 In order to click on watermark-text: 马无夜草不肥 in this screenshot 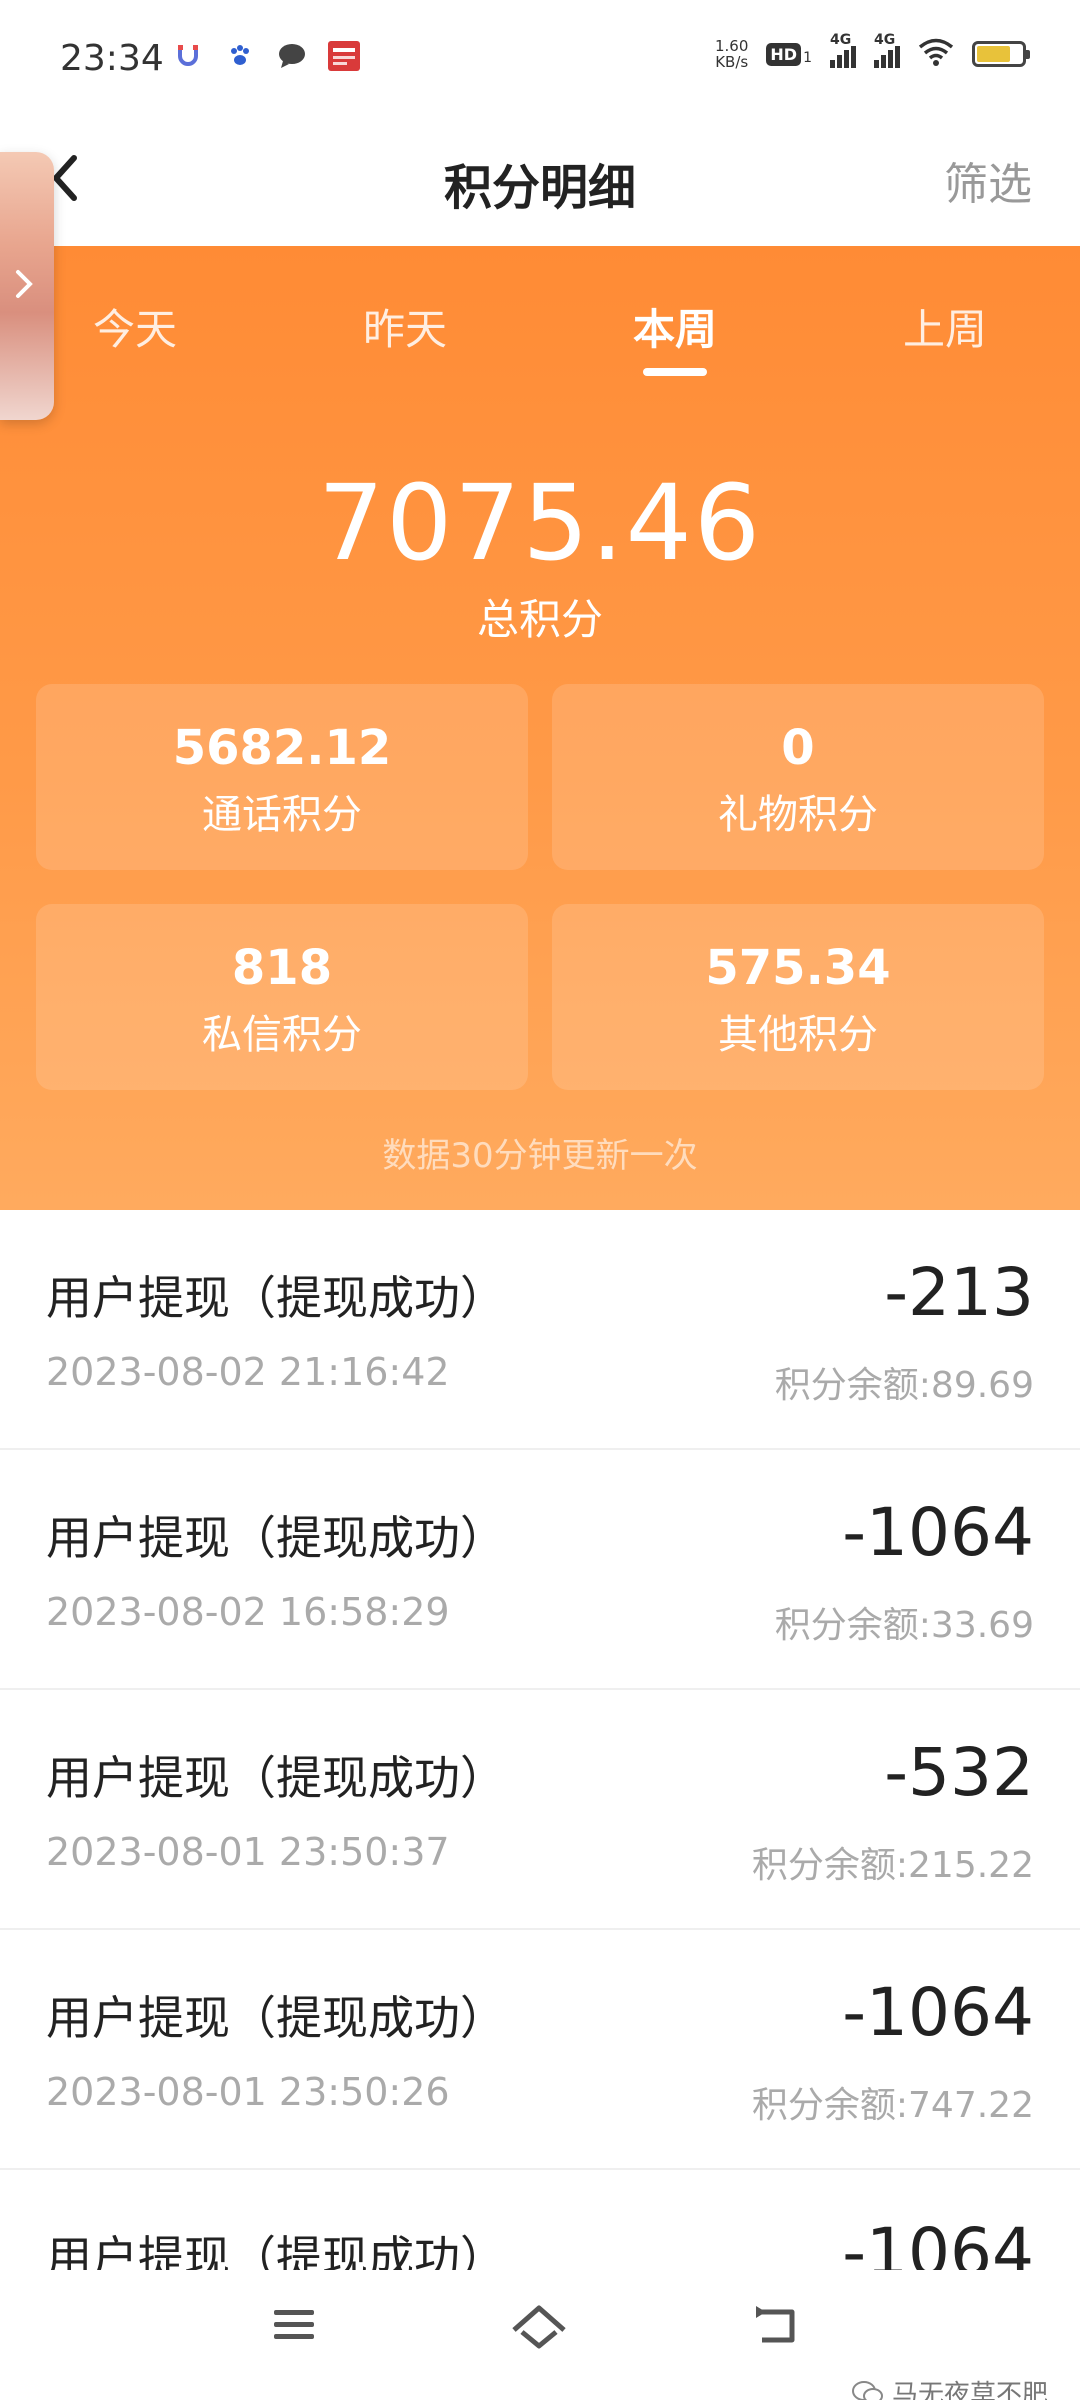, I will do `click(969, 2390)`.